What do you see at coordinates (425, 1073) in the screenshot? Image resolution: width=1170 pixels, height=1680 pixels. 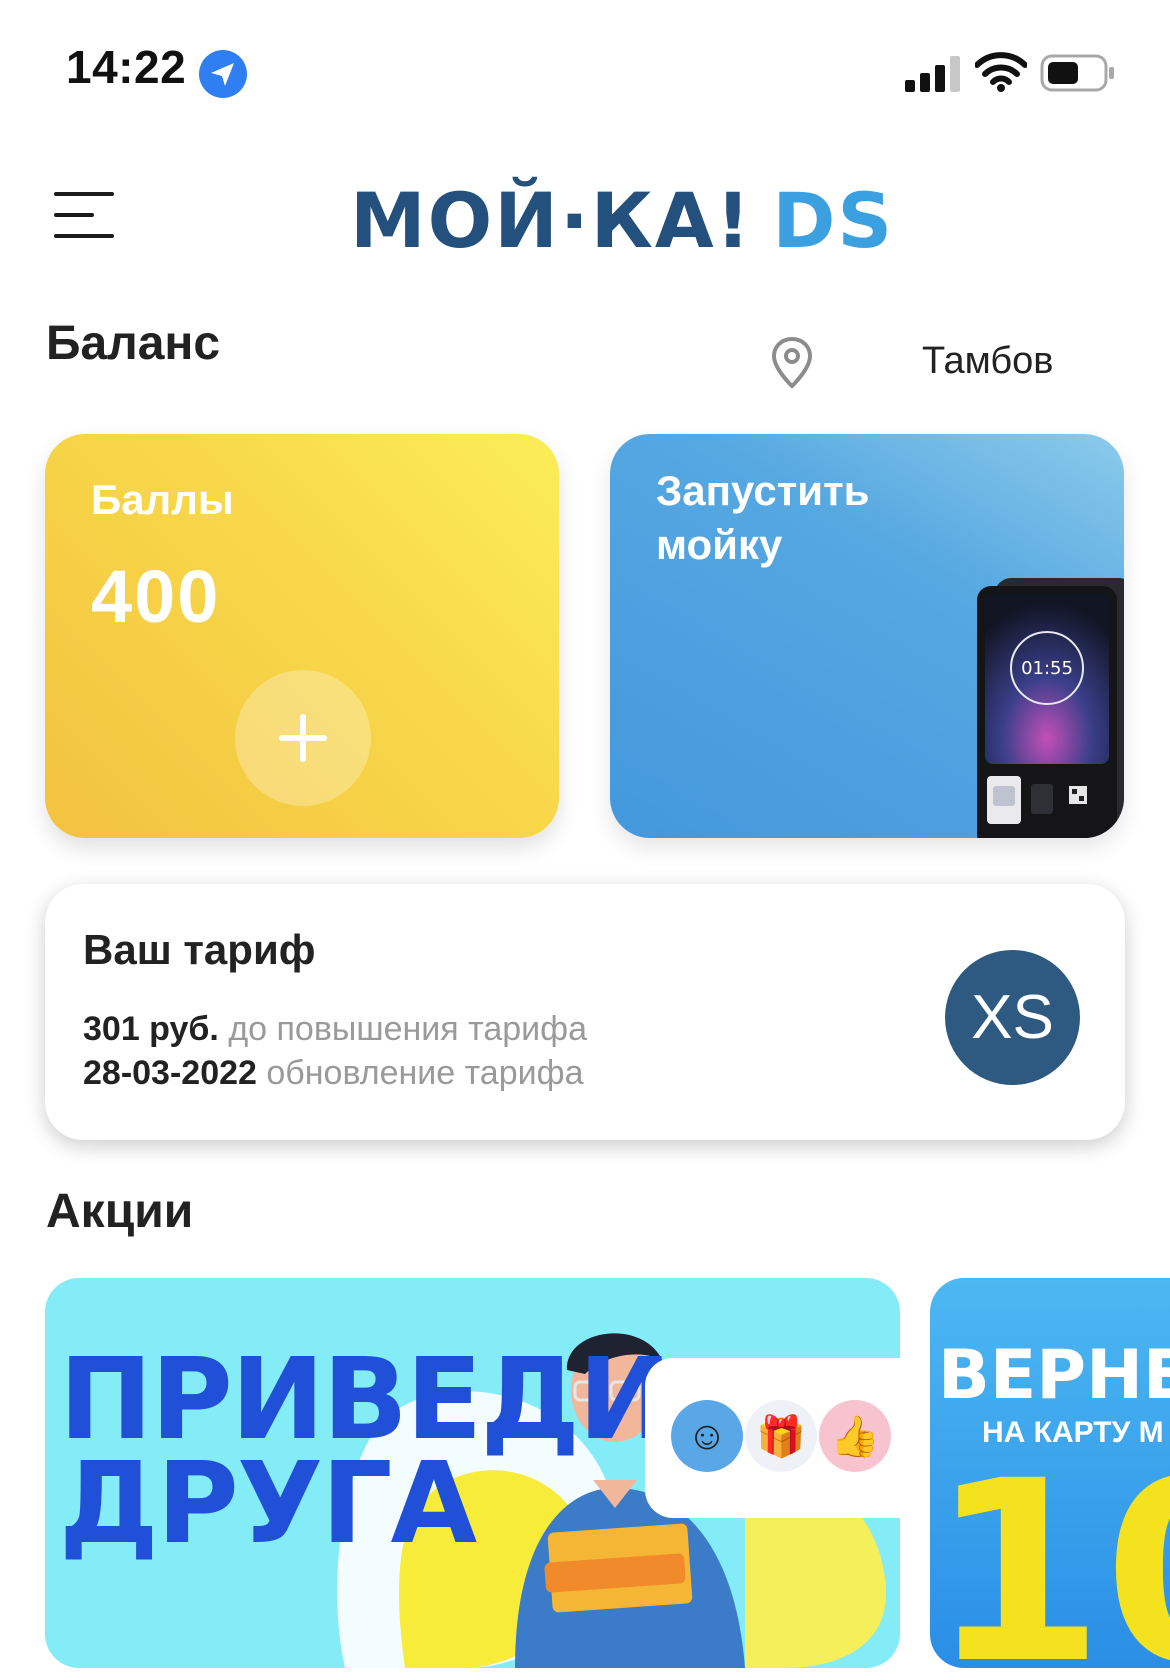 I see `tariff-date-caption: обновление тарифа` at bounding box center [425, 1073].